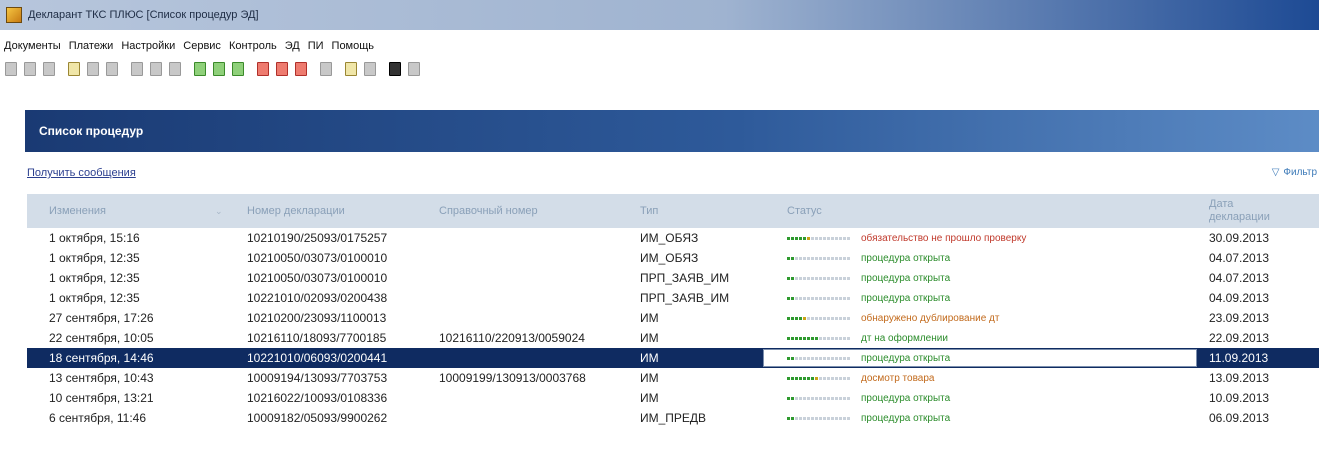 The image size is (1319, 459). What do you see at coordinates (263, 69) in the screenshot?
I see `red-doc-icon` at bounding box center [263, 69].